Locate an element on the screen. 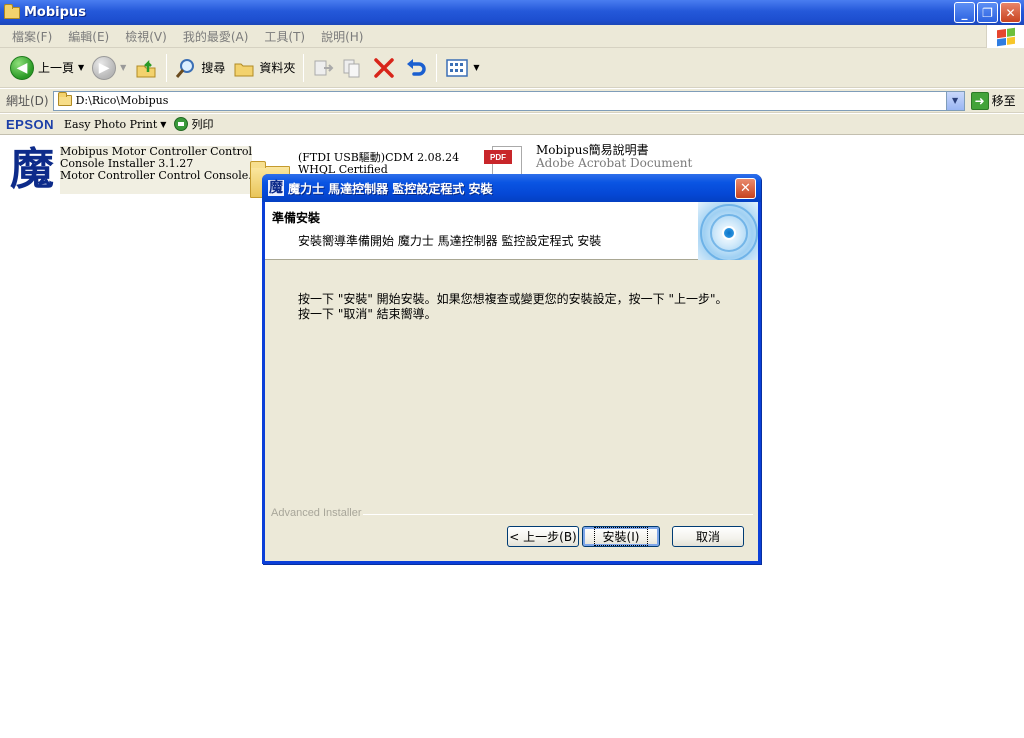 The image size is (1024, 738). address-label: 網址(D) is located at coordinates (27, 101).